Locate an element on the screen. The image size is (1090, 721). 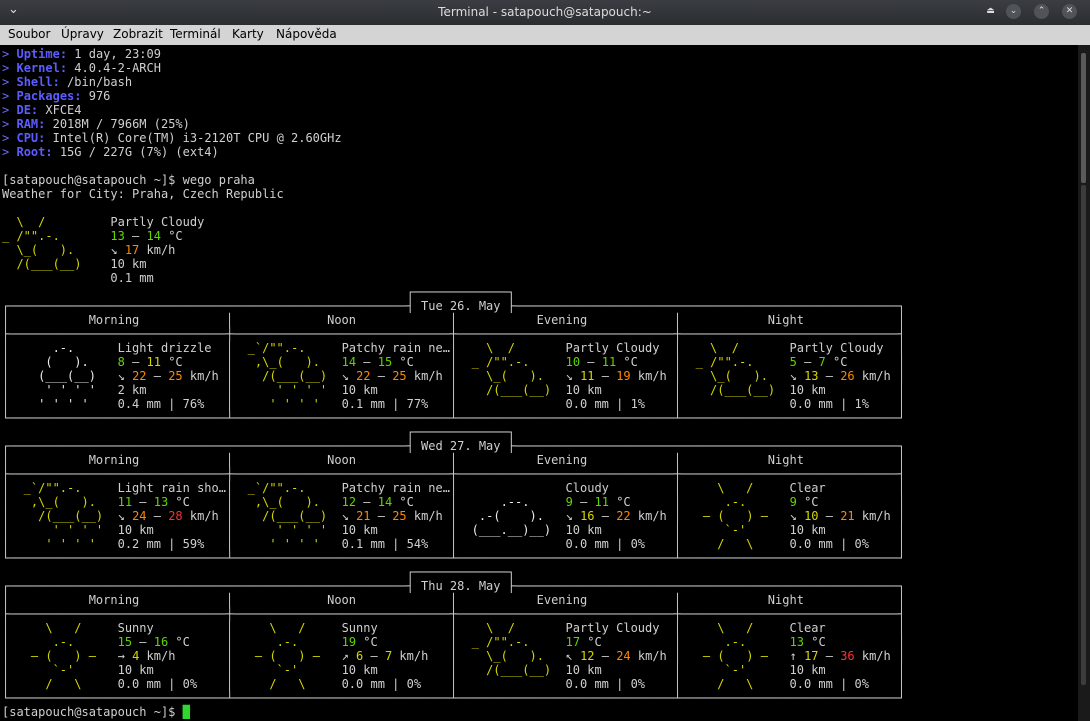
maximize-button: ⌃ is located at coordinates (1041, 11).